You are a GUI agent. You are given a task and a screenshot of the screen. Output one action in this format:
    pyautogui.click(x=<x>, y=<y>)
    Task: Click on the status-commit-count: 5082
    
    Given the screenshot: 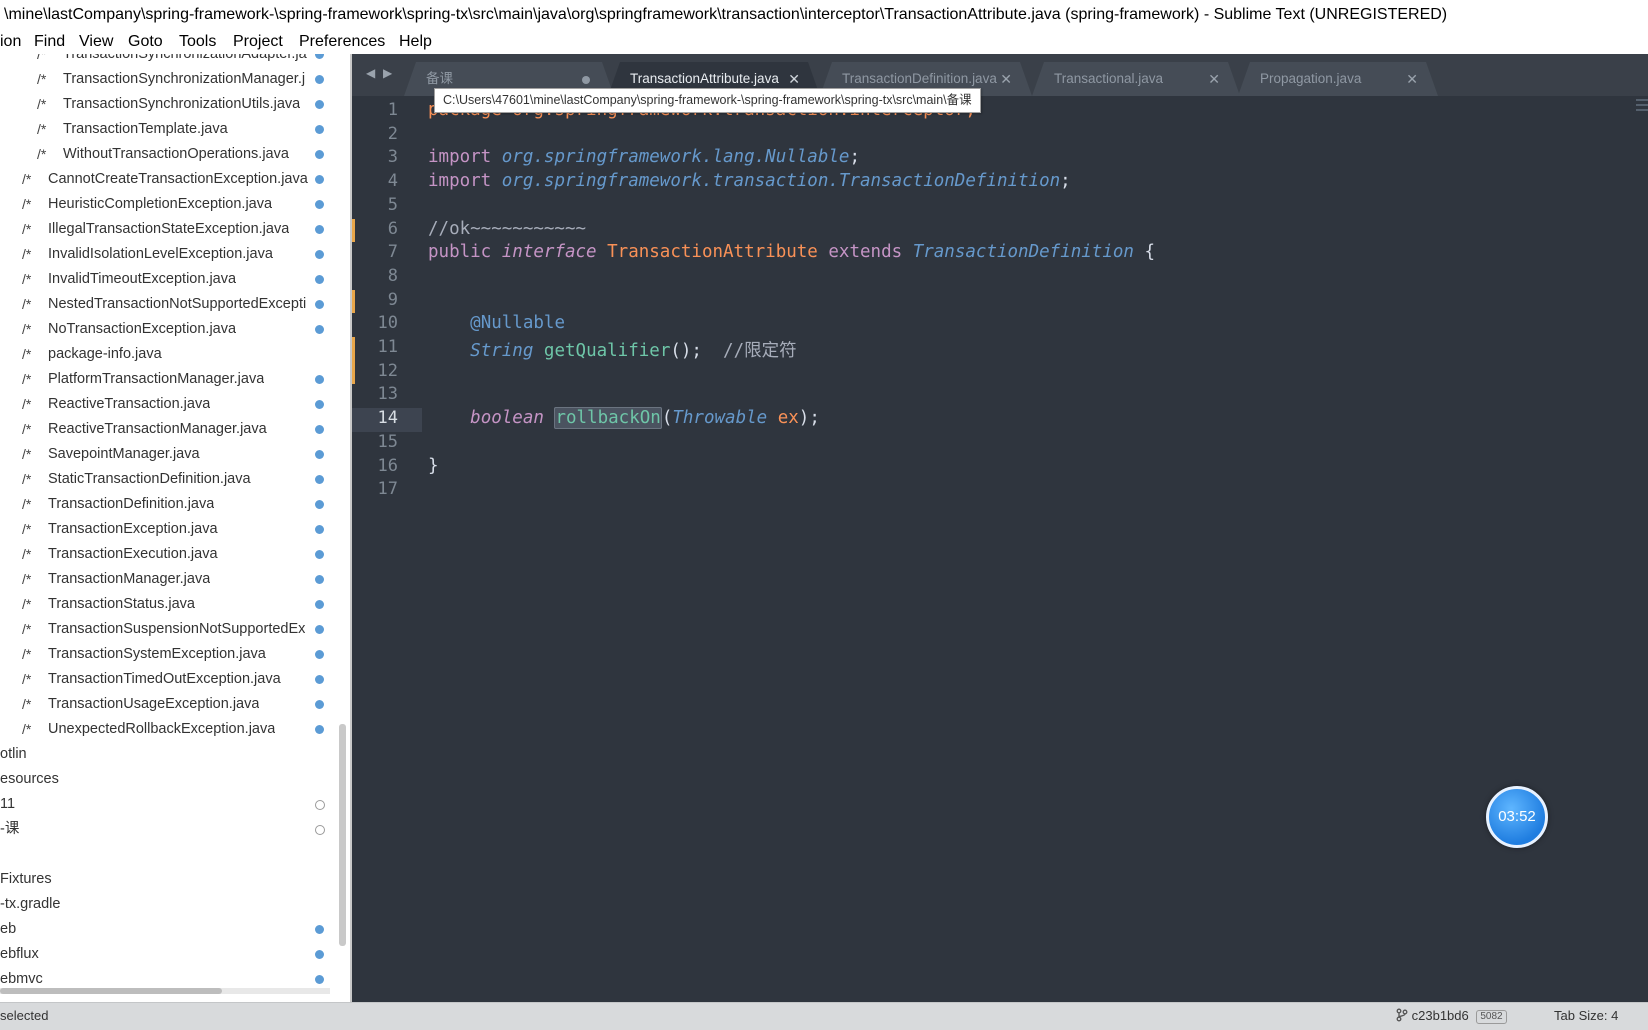 What is the action you would take?
    pyautogui.click(x=1491, y=1017)
    